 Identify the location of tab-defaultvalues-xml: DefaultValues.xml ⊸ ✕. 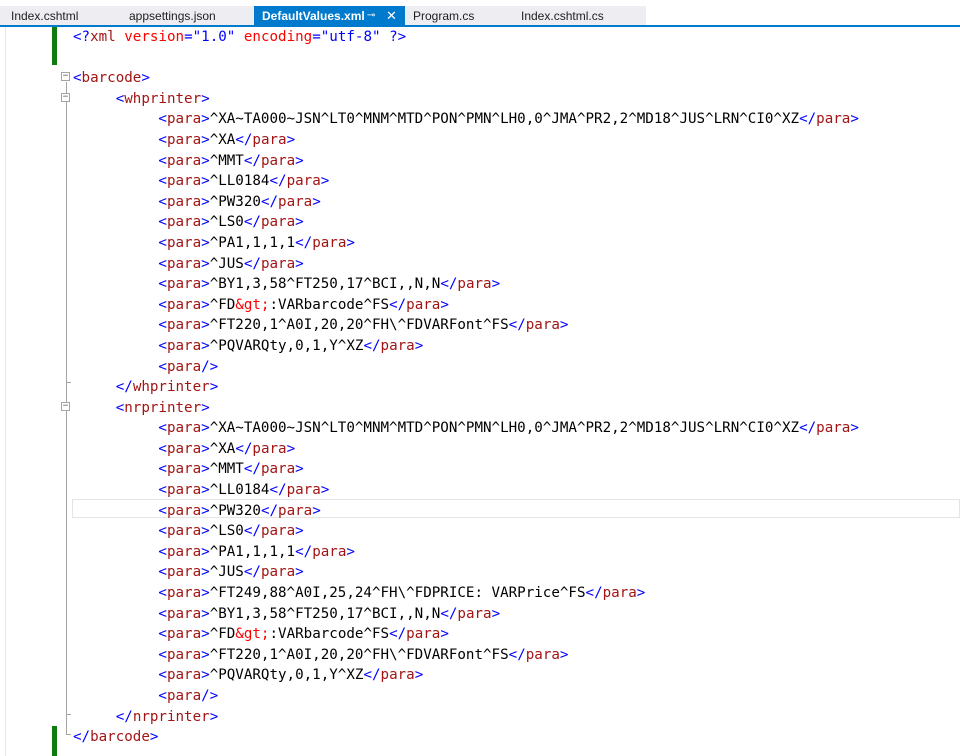
(329, 16).